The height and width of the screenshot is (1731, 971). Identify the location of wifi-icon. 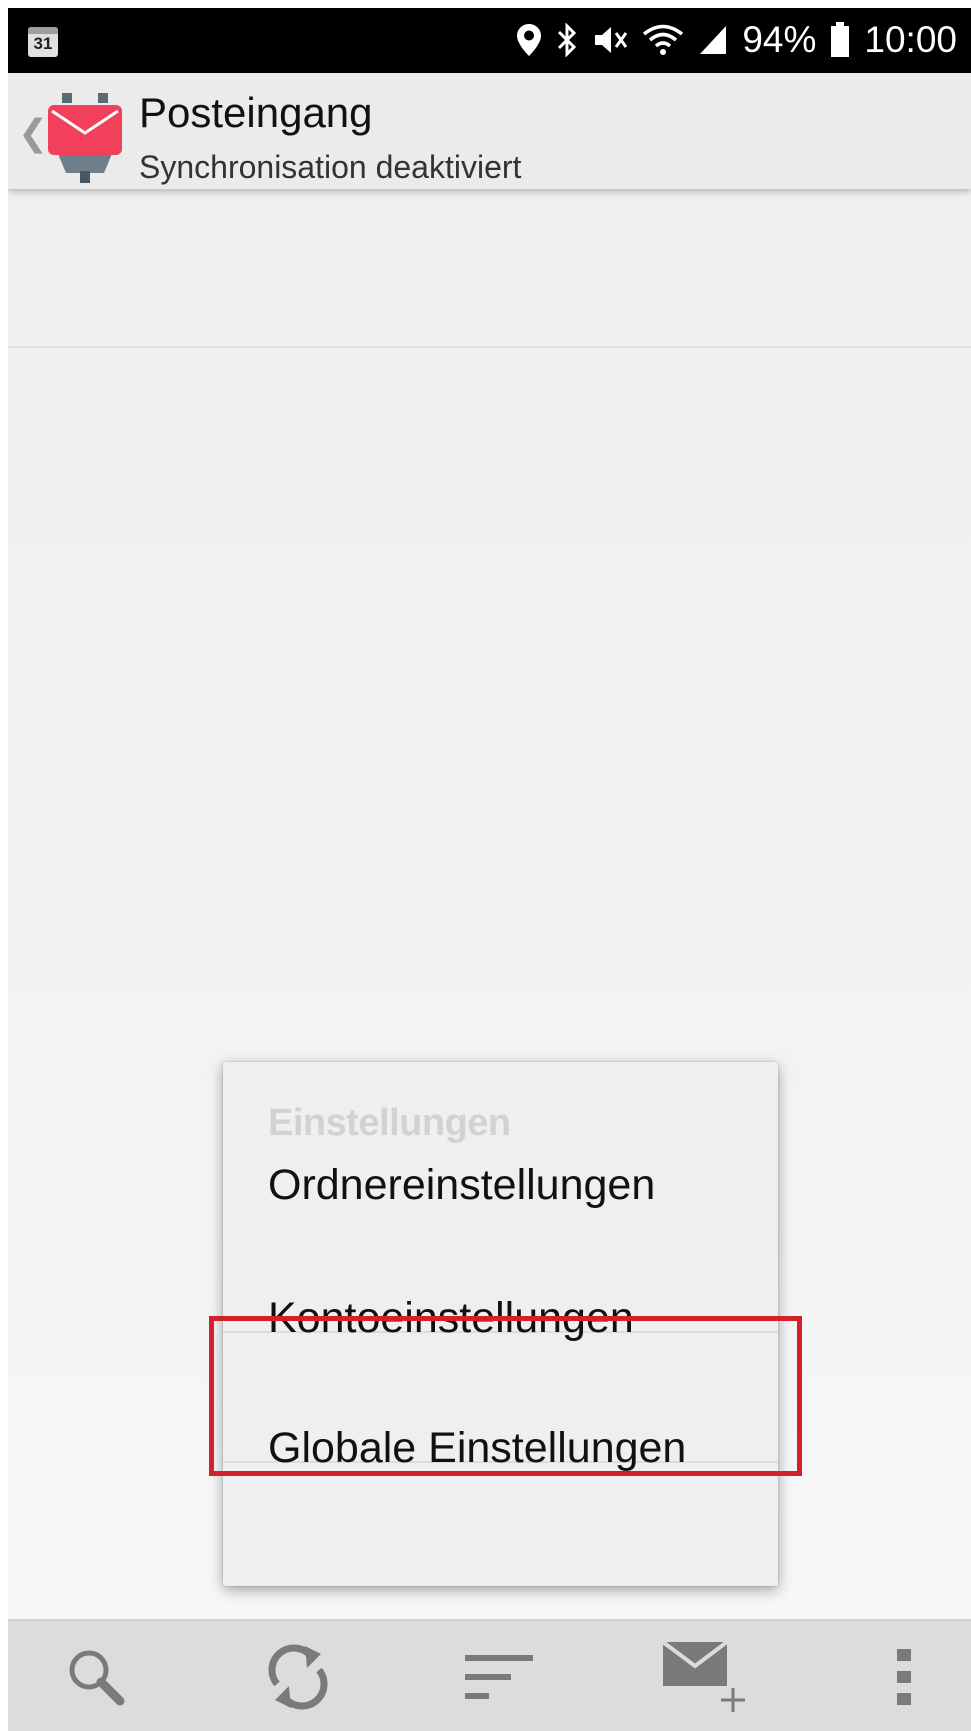
(663, 40).